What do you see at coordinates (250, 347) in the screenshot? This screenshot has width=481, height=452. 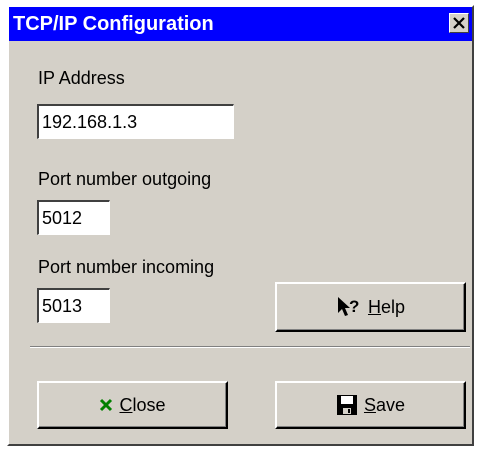 I see `separator-line` at bounding box center [250, 347].